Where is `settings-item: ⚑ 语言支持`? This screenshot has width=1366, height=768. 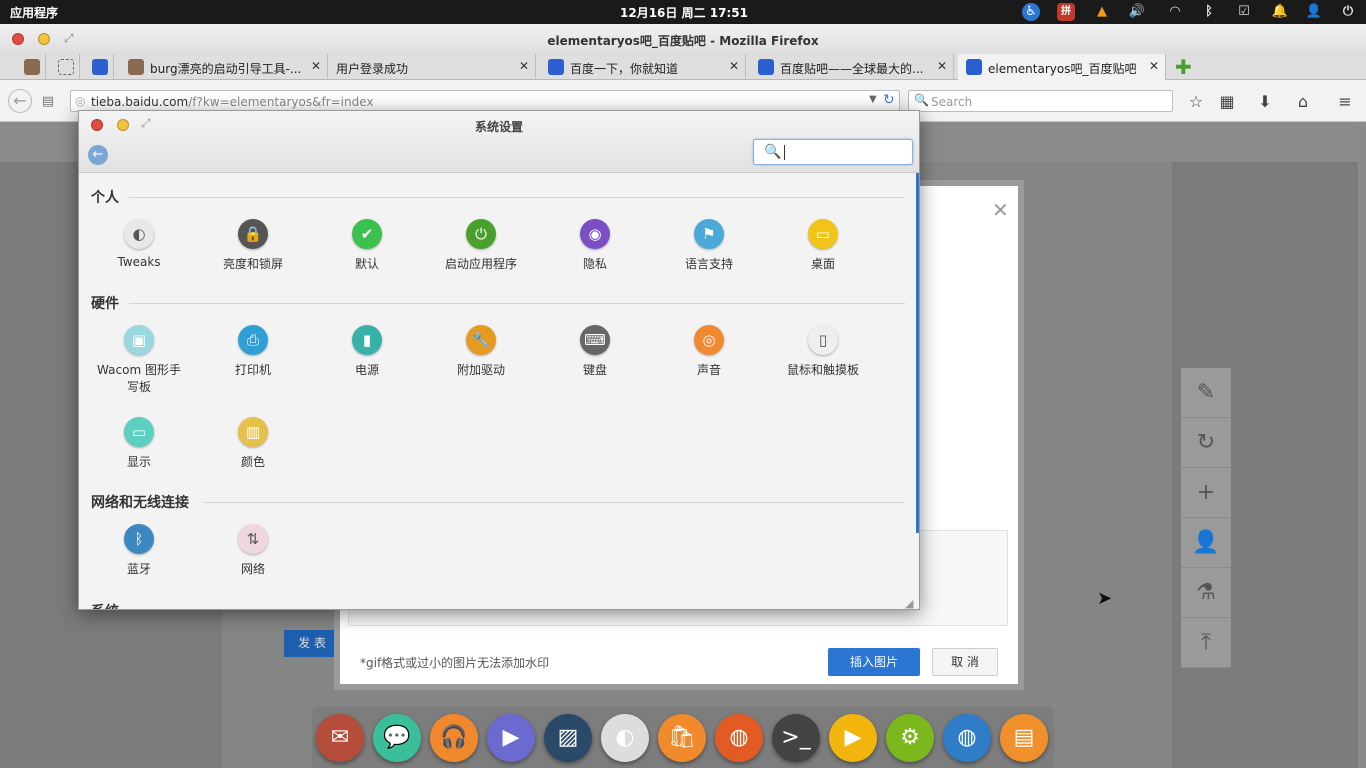 settings-item: ⚑ 语言支持 is located at coordinates (709, 245).